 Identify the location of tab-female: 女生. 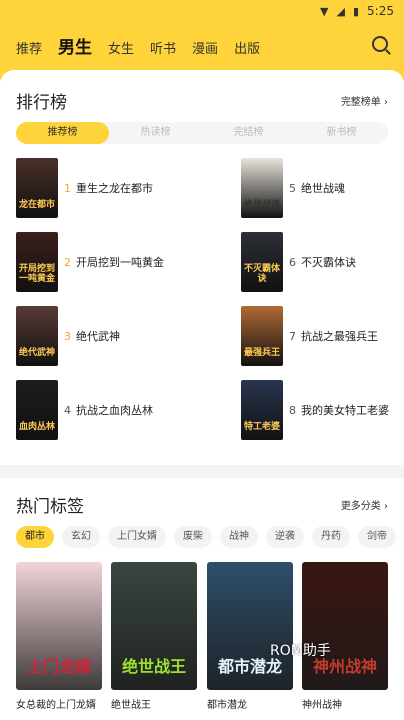
(121, 50).